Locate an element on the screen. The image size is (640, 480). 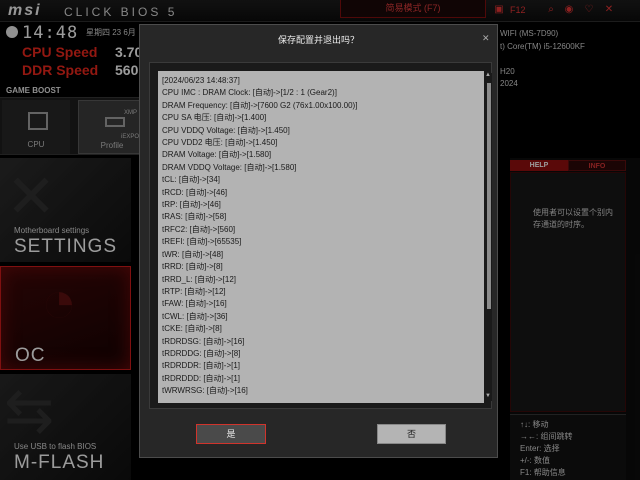
scroll-thumb is located at coordinates (489, 196).